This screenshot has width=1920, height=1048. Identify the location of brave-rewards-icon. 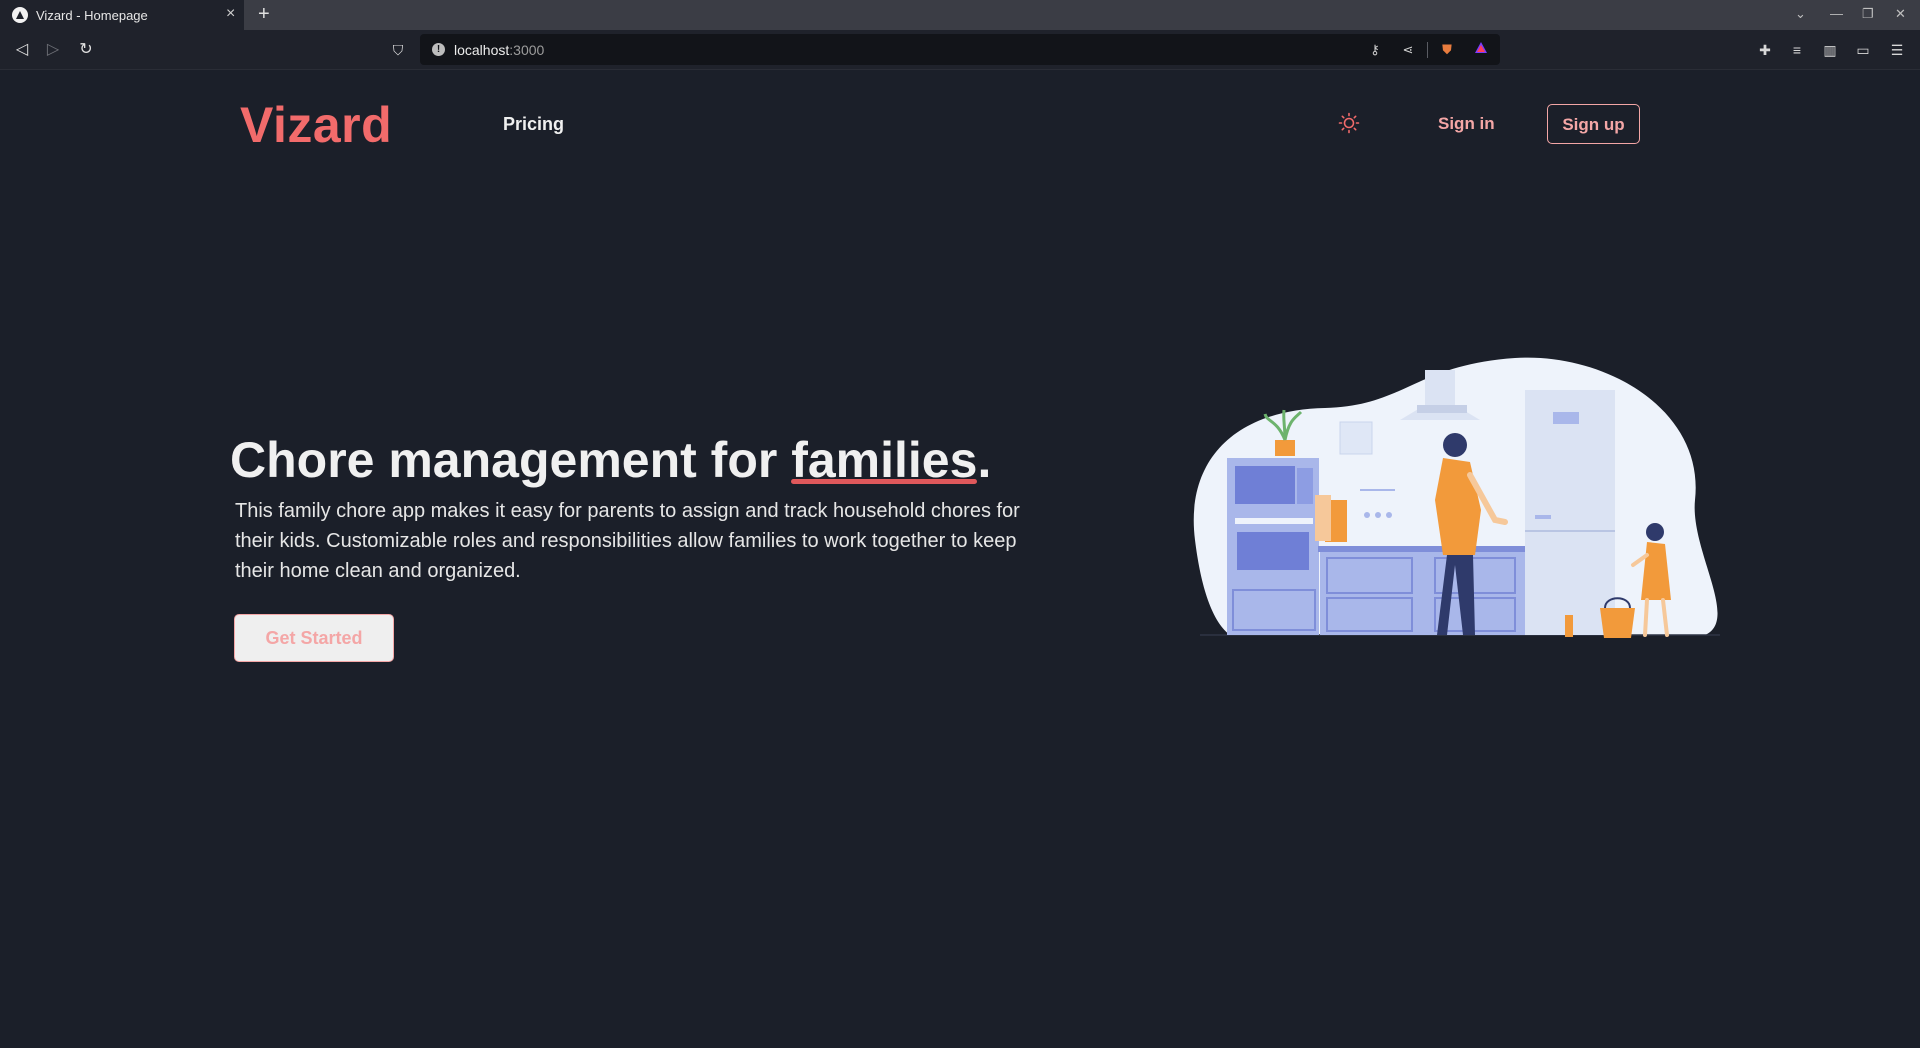
(1481, 50).